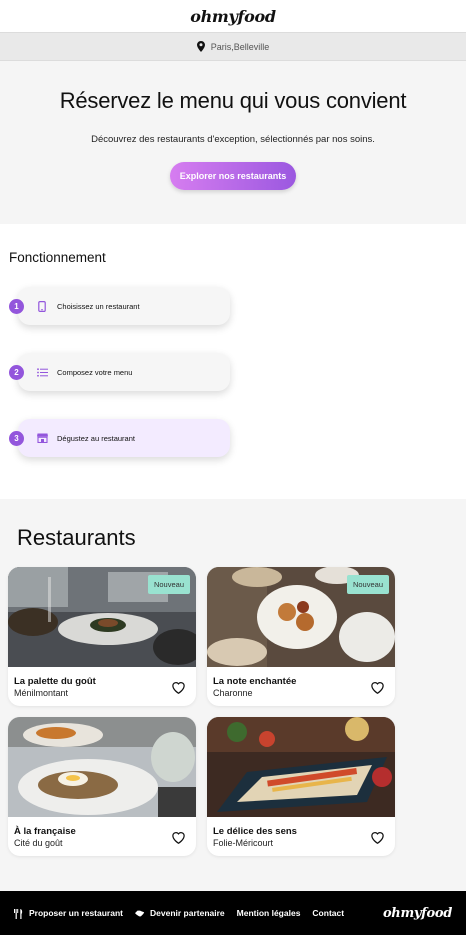 The height and width of the screenshot is (935, 466). Describe the element at coordinates (98, 306) in the screenshot. I see `step-label: Choisissez un restaurant` at that location.